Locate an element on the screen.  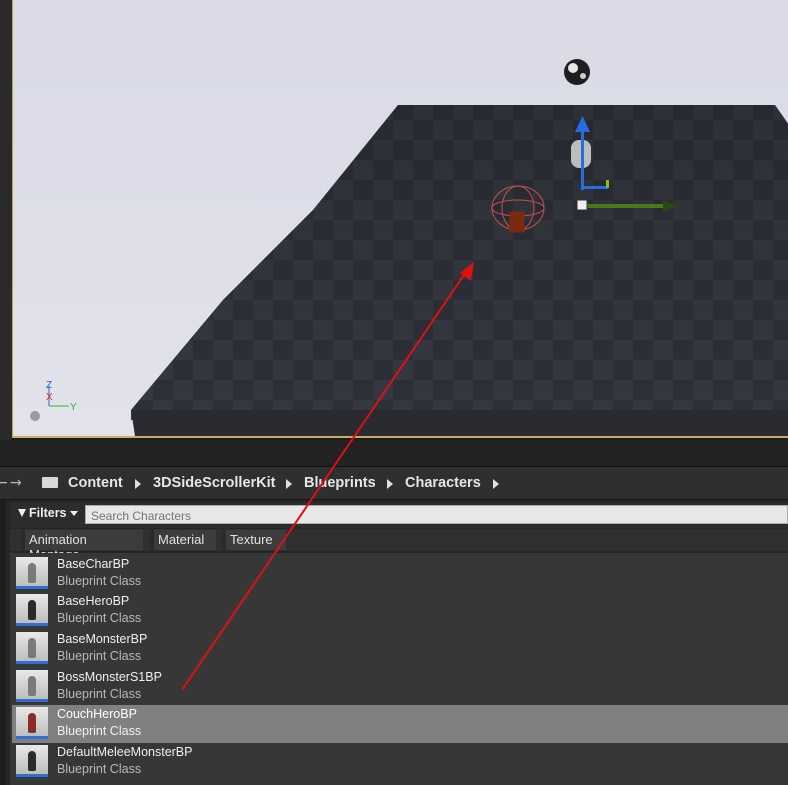
axis-y-label: Y is located at coordinates (73, 407).